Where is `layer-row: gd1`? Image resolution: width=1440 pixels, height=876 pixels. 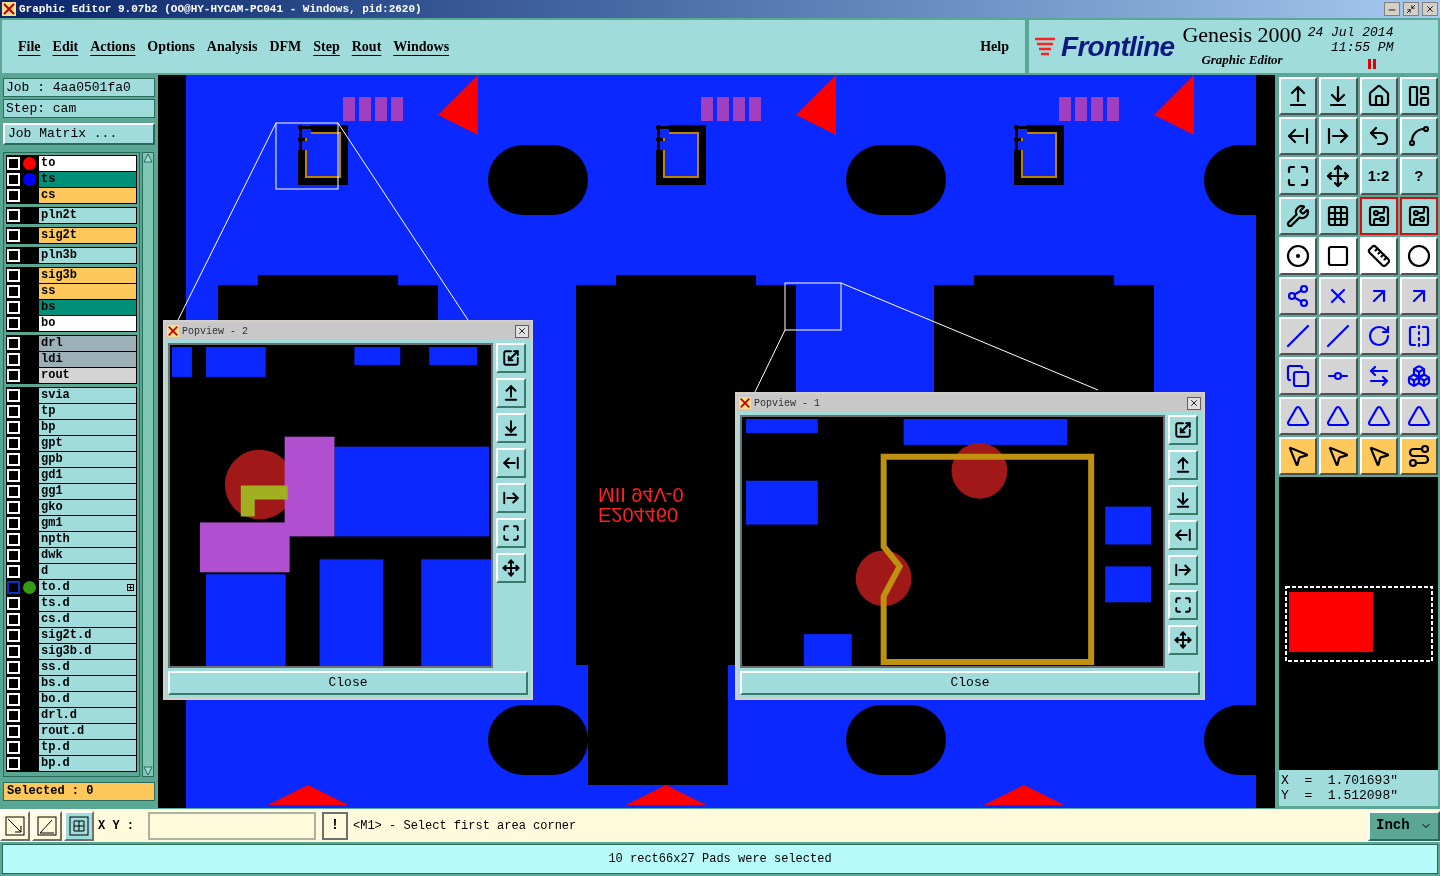
layer-row: gd1 is located at coordinates (87, 475).